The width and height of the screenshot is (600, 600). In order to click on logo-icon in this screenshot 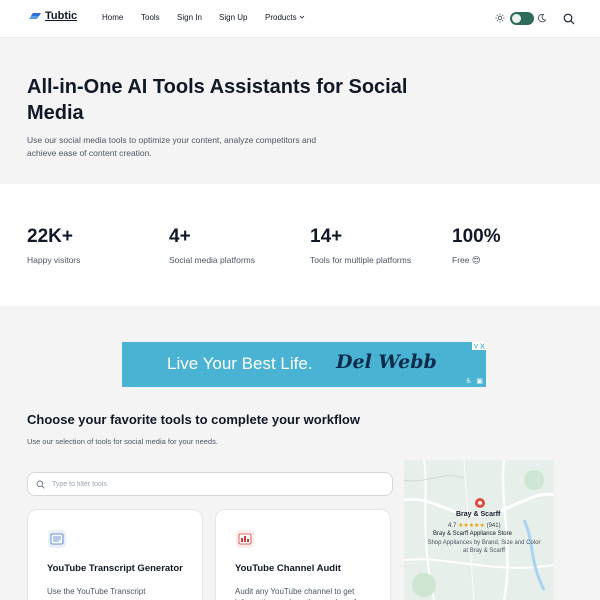, I will do `click(35, 16)`.